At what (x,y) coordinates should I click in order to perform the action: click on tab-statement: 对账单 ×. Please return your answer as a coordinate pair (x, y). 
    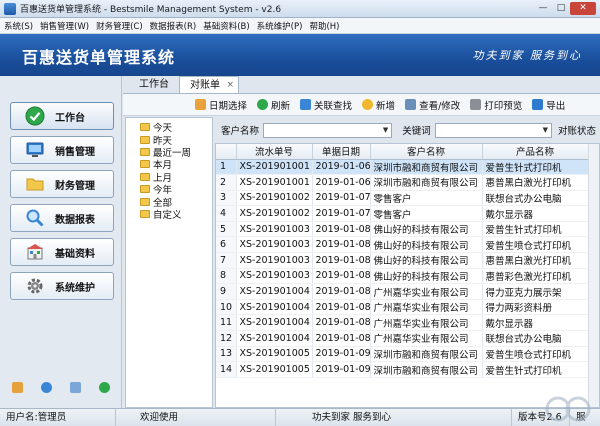
    Looking at the image, I should click on (209, 84).